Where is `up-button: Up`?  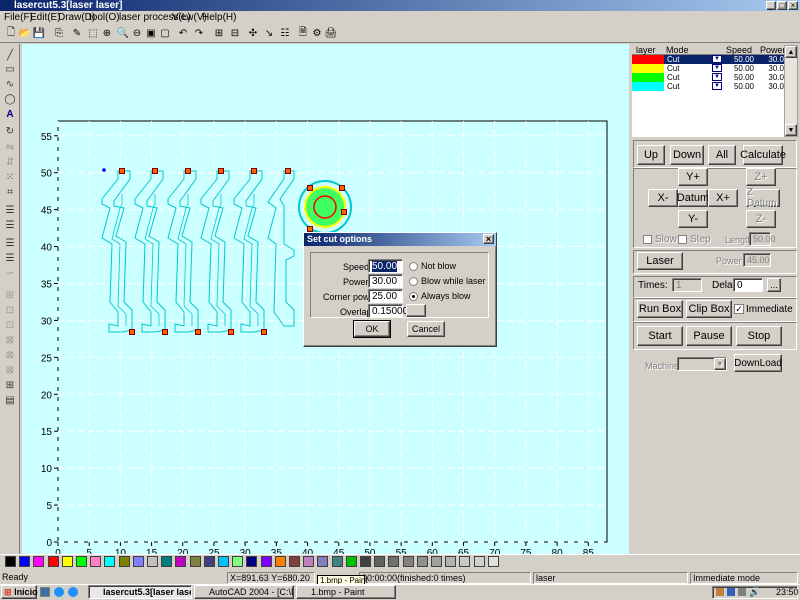 up-button: Up is located at coordinates (651, 155).